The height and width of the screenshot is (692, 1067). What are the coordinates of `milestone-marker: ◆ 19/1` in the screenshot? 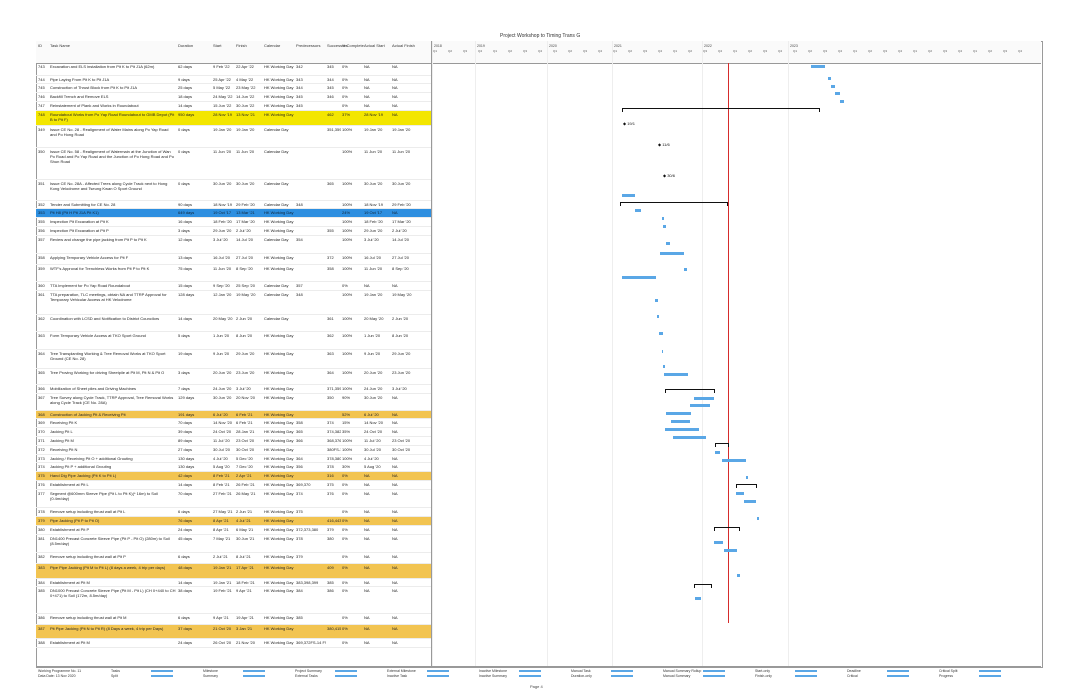 It's located at (629, 123).